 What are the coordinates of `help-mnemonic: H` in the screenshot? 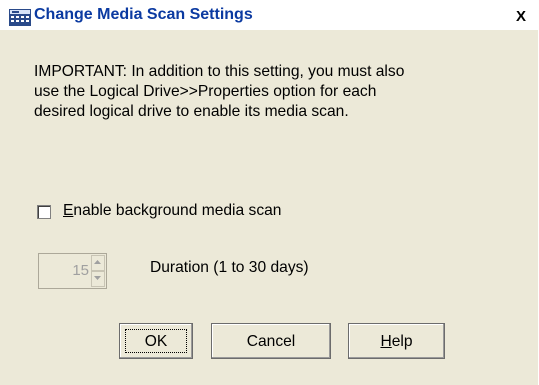 It's located at (386, 341).